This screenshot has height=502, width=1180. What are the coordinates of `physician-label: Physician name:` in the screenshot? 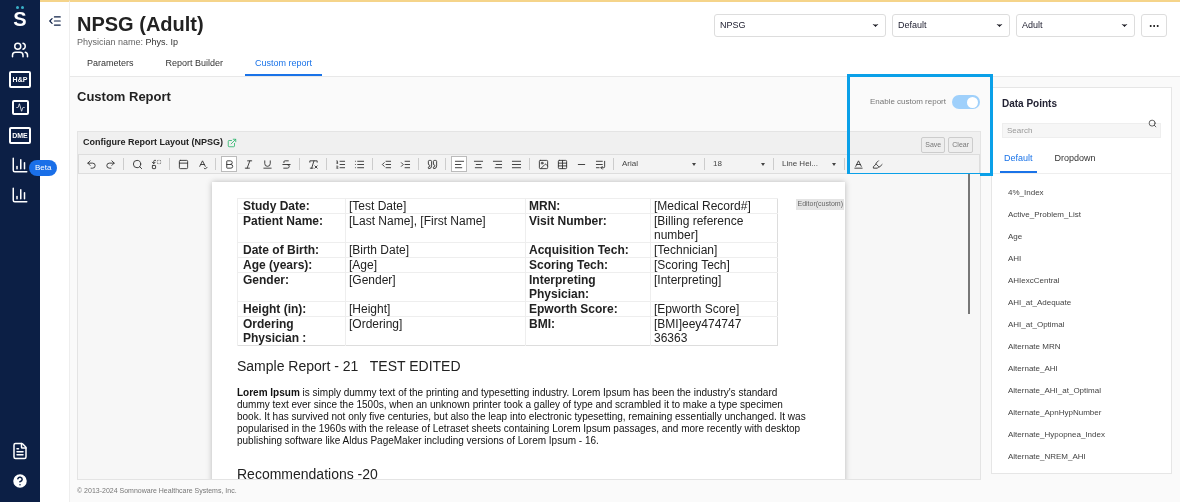 It's located at (110, 42).